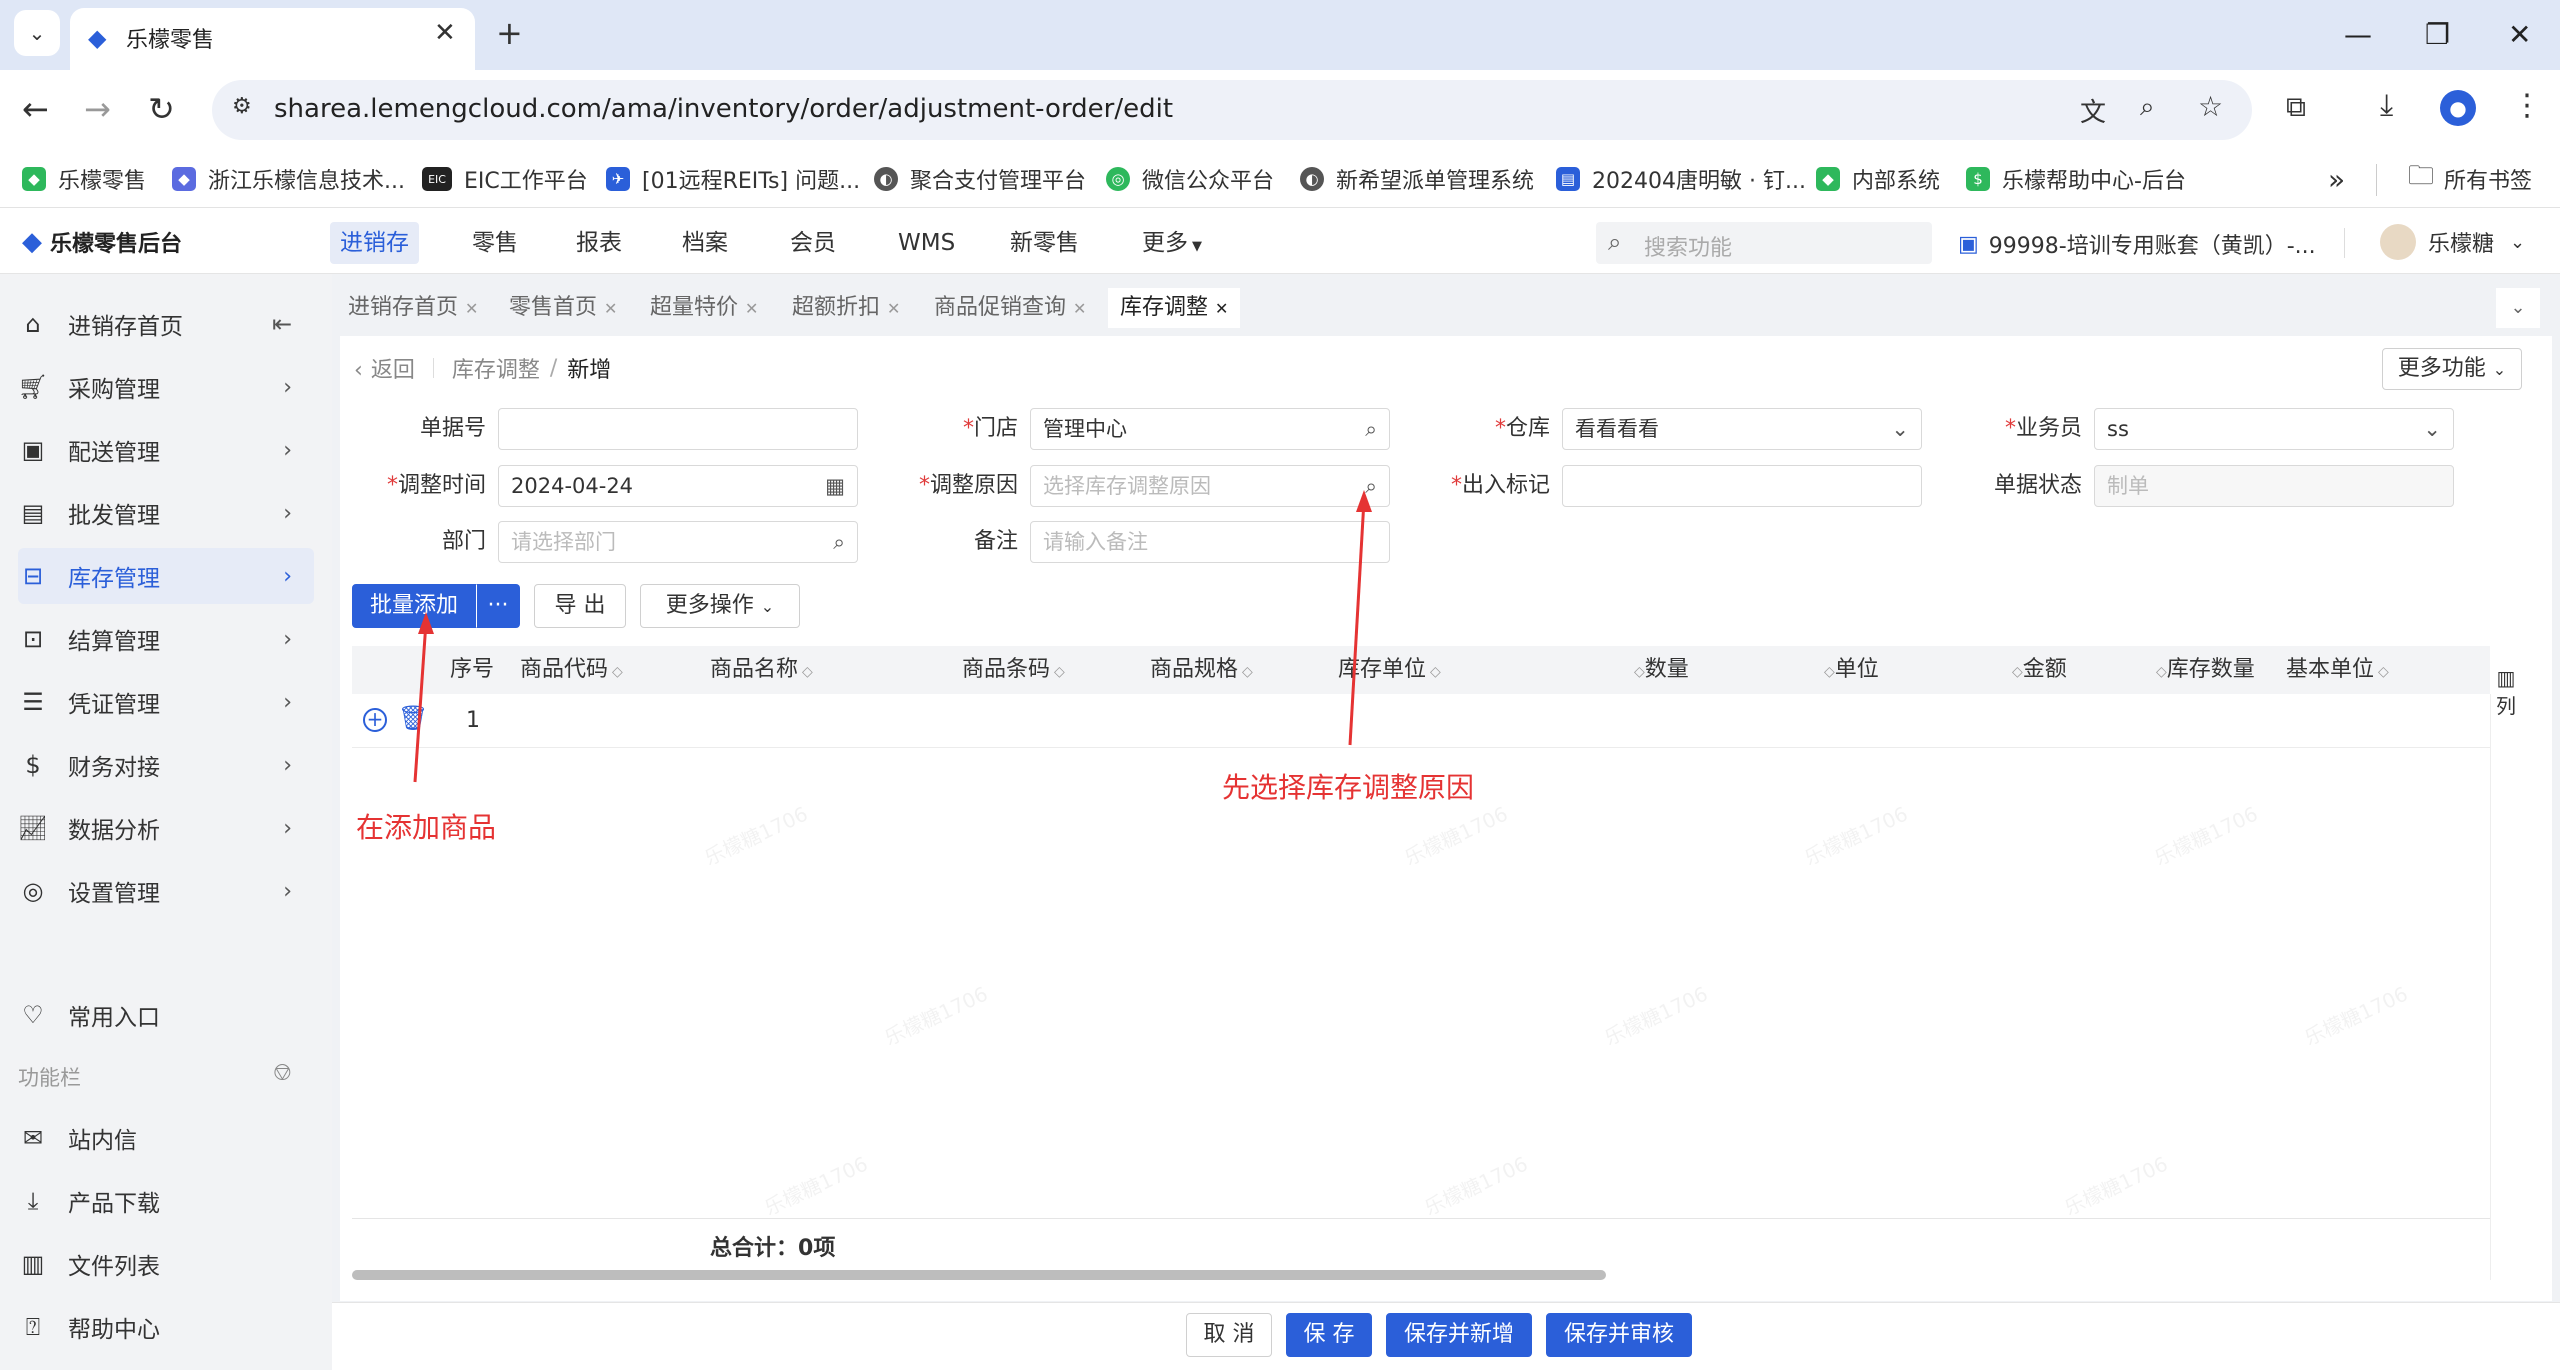  I want to click on vertical-divider, so click(2490, 987).